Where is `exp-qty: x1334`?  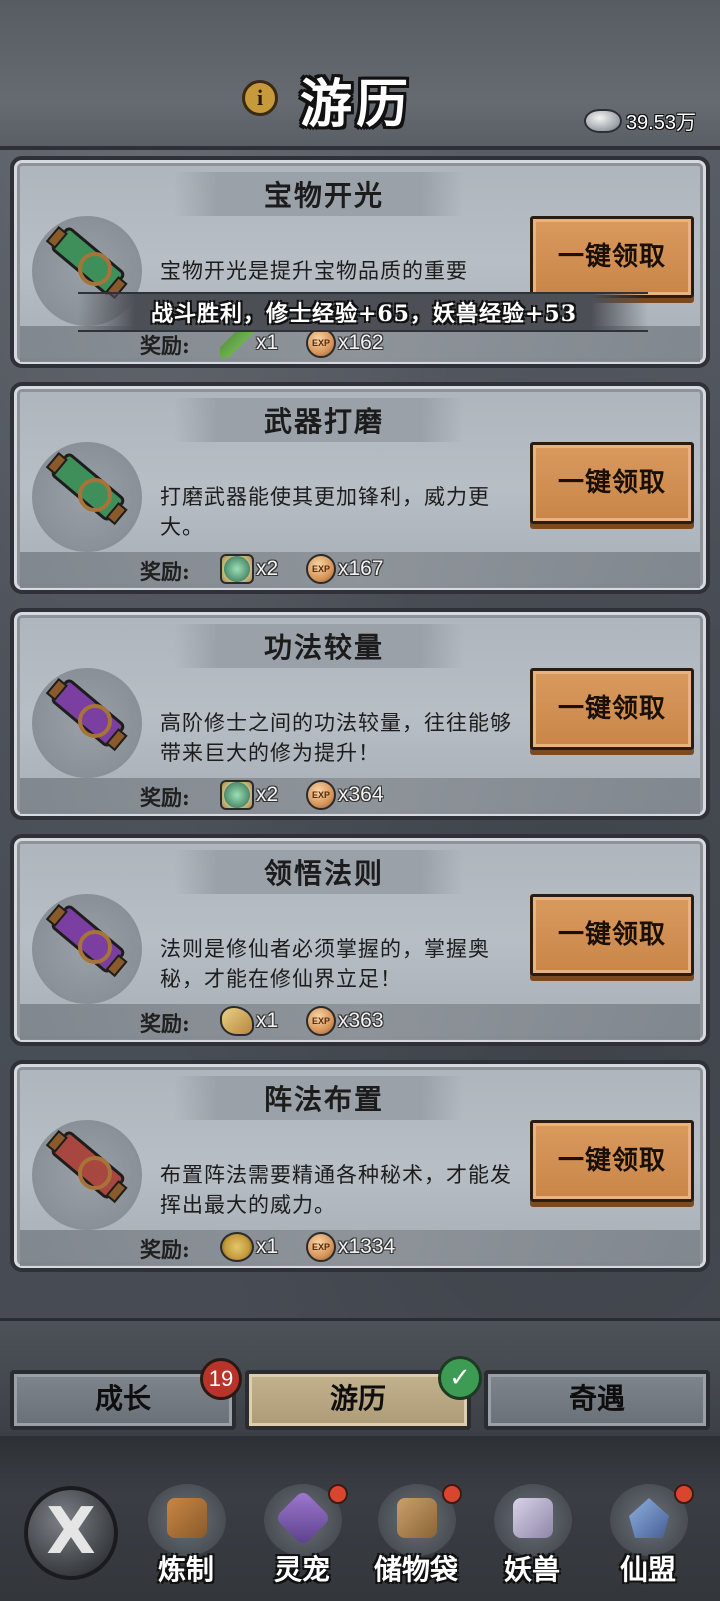
exp-qty: x1334 is located at coordinates (367, 1246).